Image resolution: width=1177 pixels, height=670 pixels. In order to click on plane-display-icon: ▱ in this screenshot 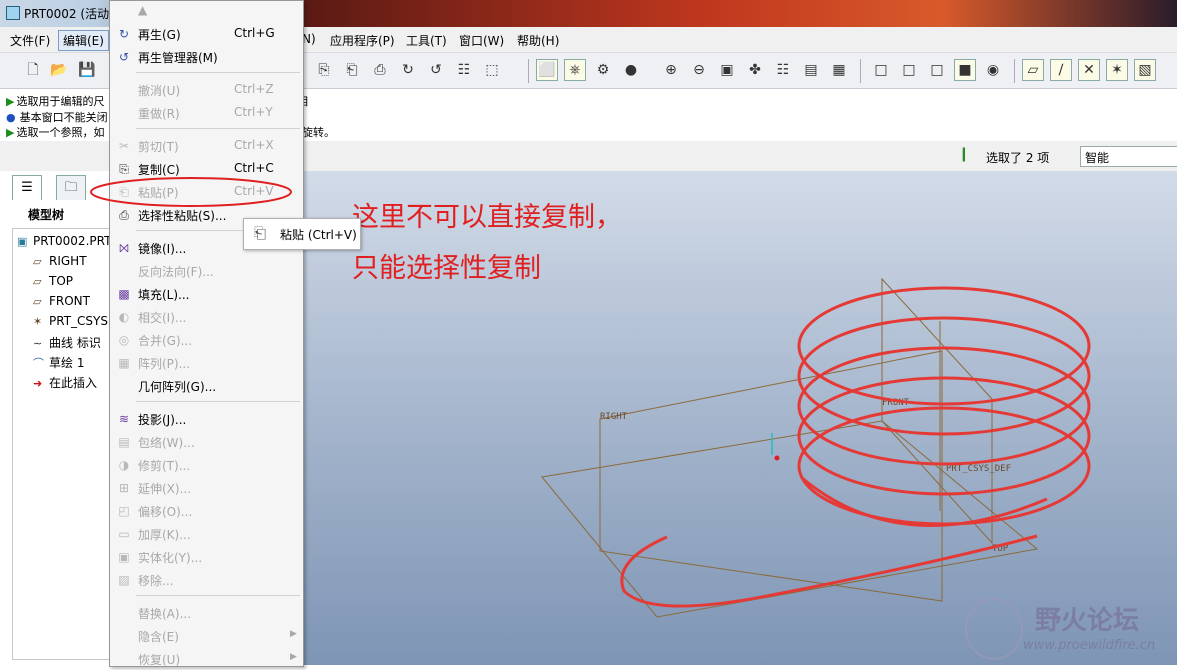, I will do `click(1033, 70)`.